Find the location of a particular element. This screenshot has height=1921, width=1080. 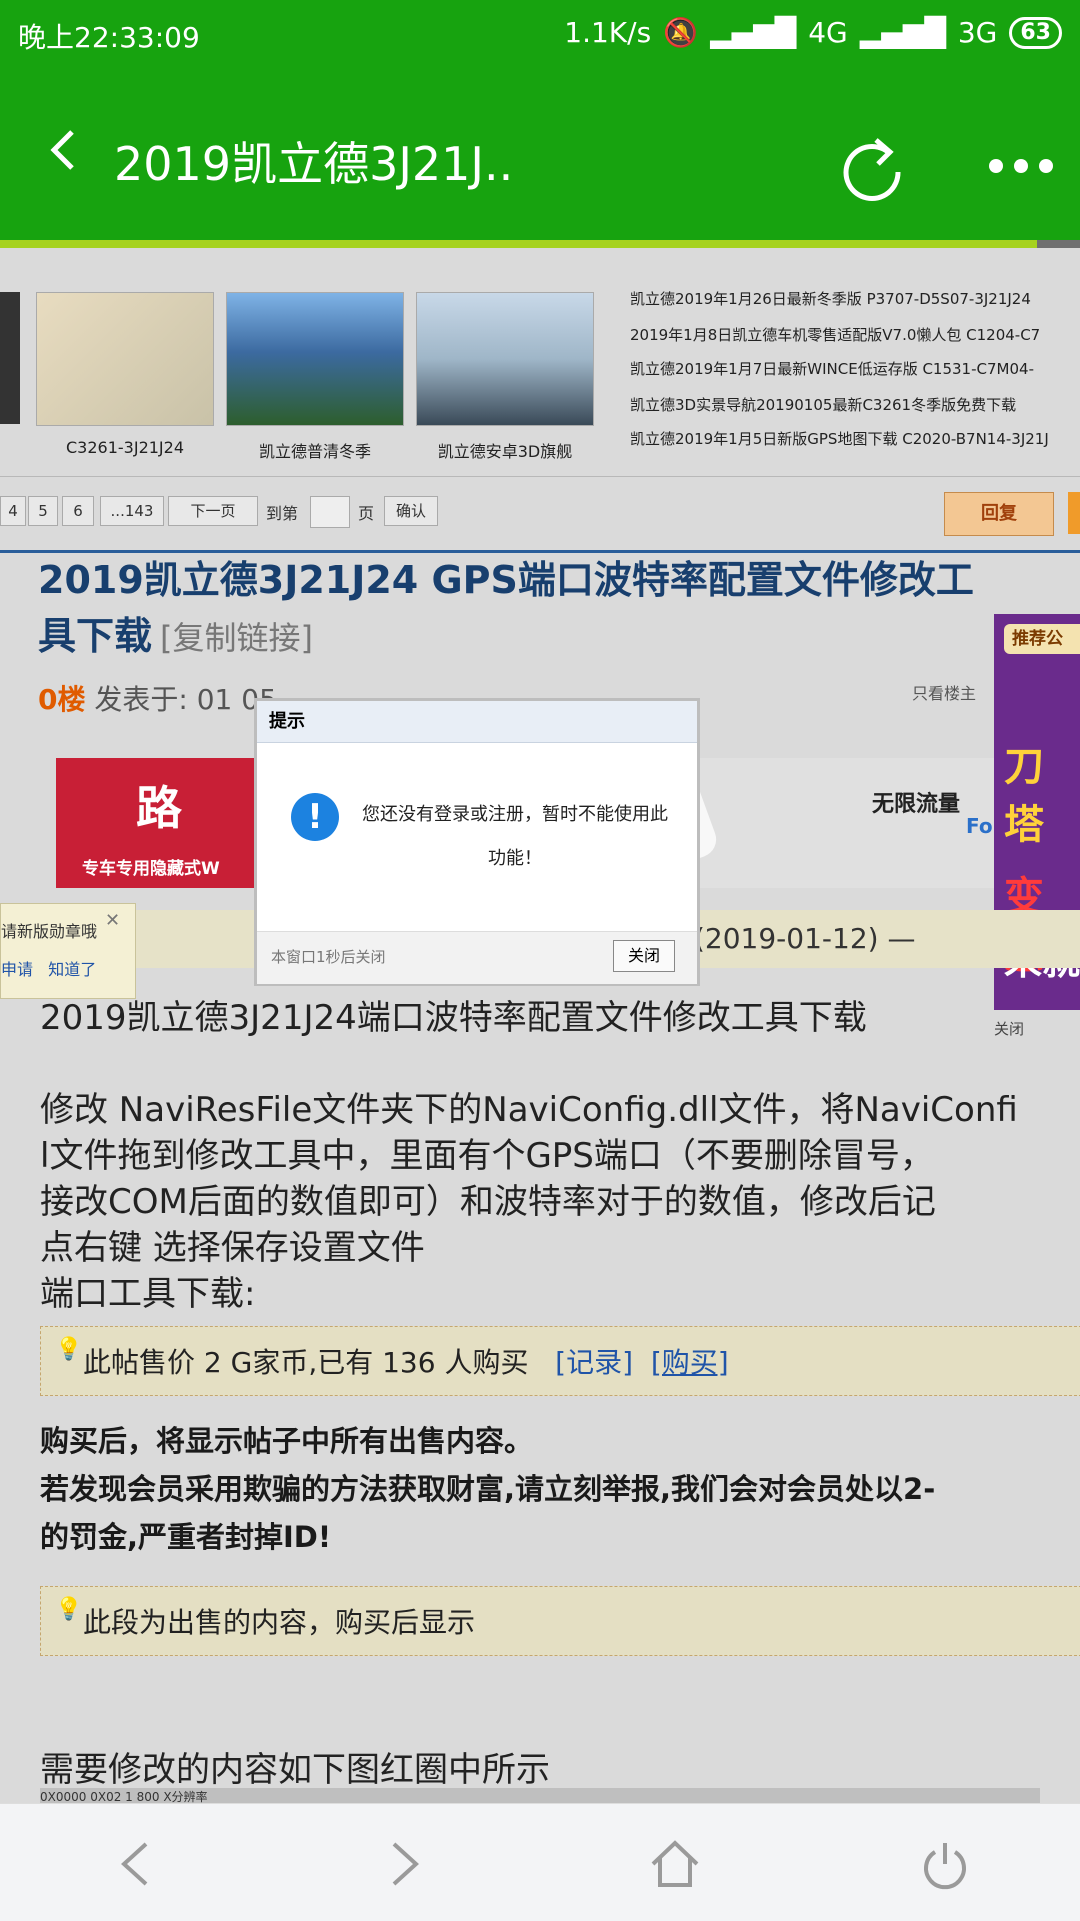

network-type-1: 4G is located at coordinates (828, 32).